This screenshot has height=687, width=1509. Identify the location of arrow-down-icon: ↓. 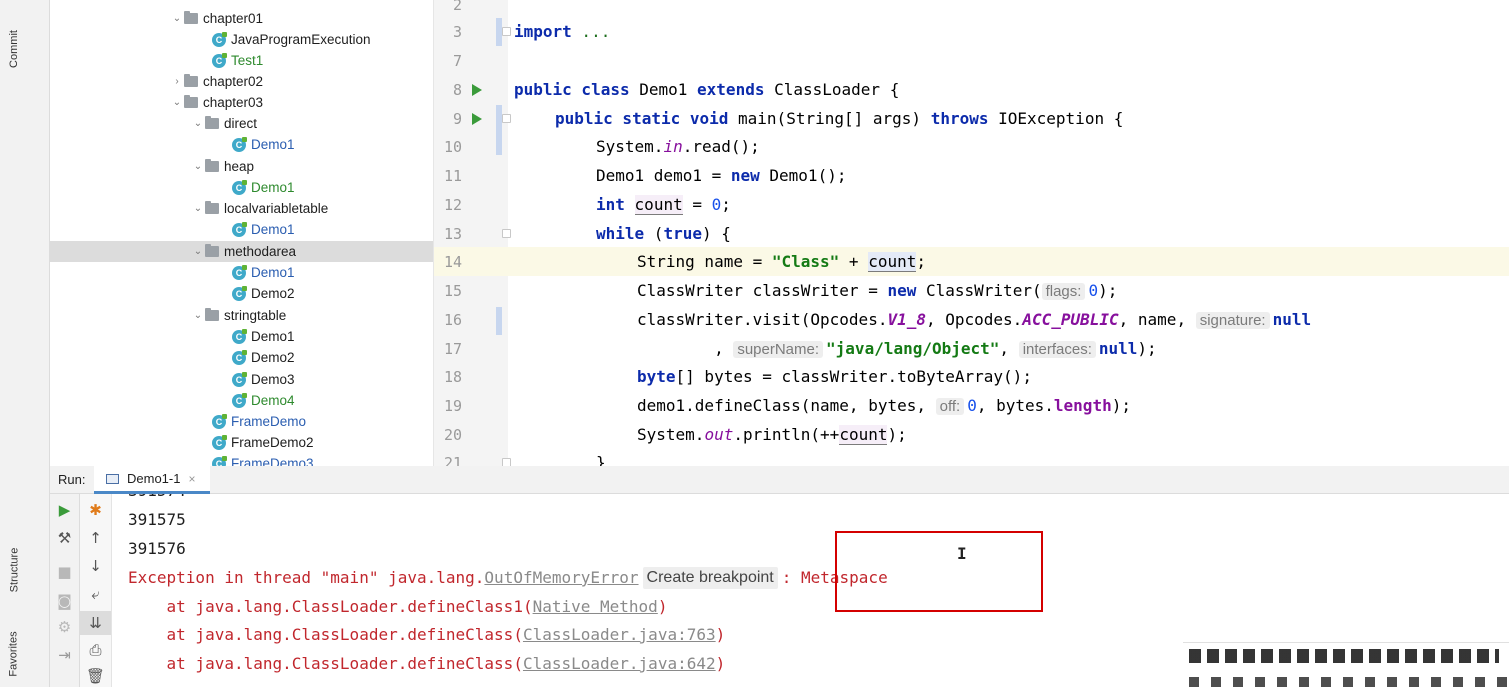
(95, 566).